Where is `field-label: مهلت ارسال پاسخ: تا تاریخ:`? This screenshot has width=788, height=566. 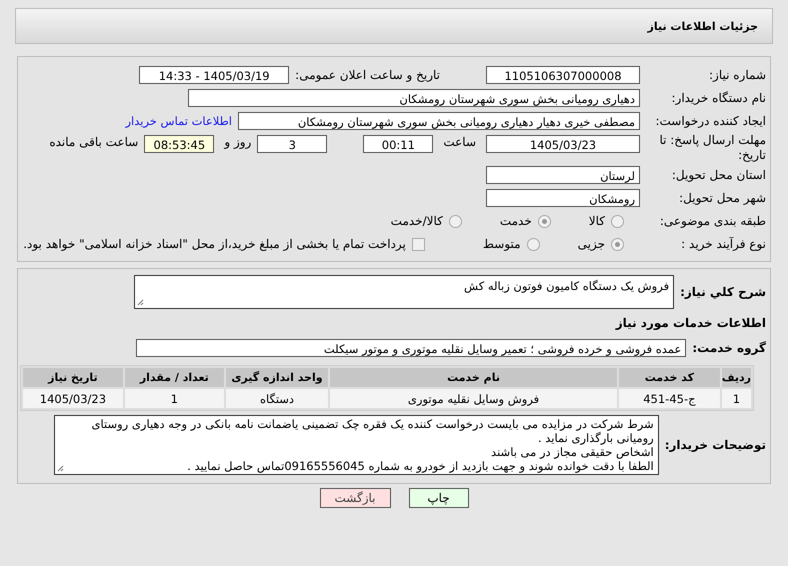 field-label: مهلت ارسال پاسخ: تا تاریخ: is located at coordinates (712, 148).